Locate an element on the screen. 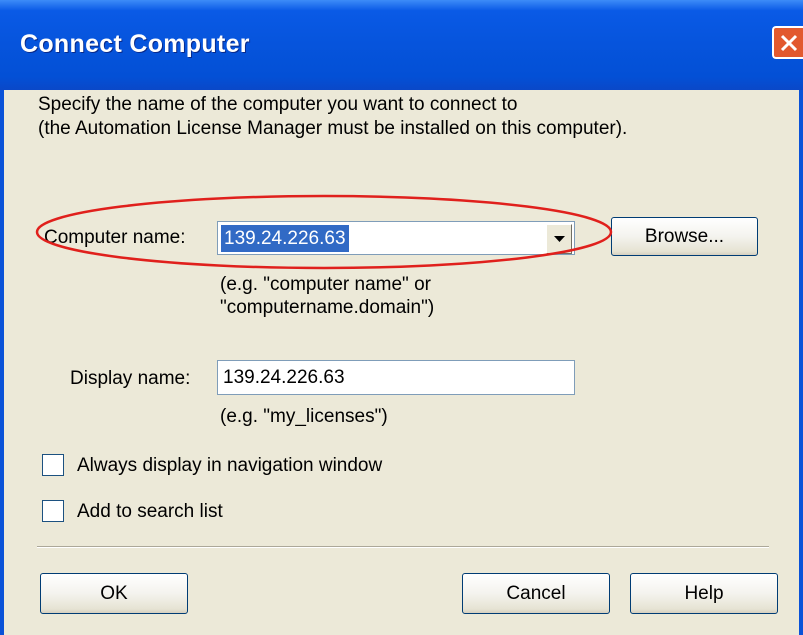 The width and height of the screenshot is (803, 635). display-name-value: 139.24.226.63 is located at coordinates (284, 377).